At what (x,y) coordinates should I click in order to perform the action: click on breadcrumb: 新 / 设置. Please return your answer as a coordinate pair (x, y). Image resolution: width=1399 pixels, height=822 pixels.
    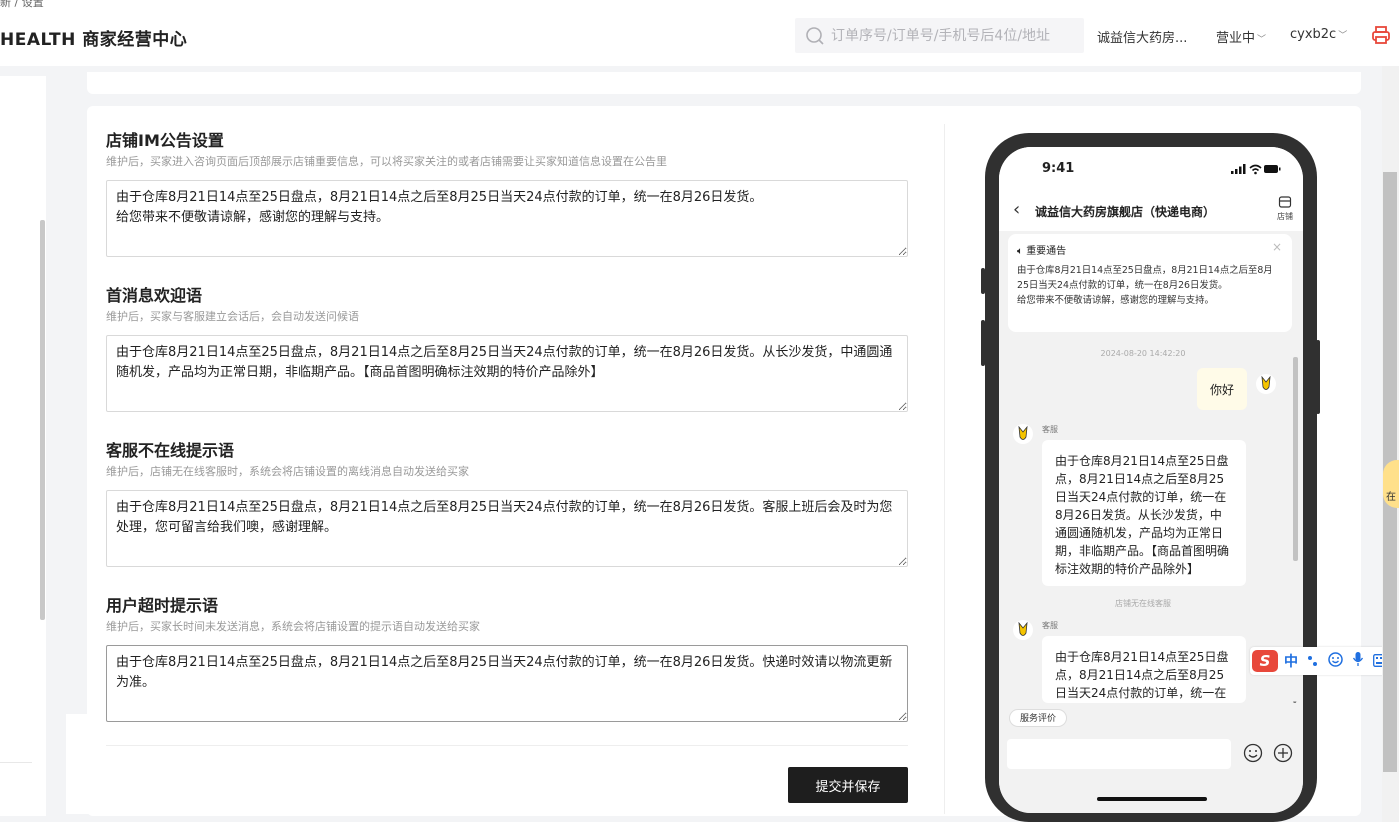
    Looking at the image, I should click on (22, 4).